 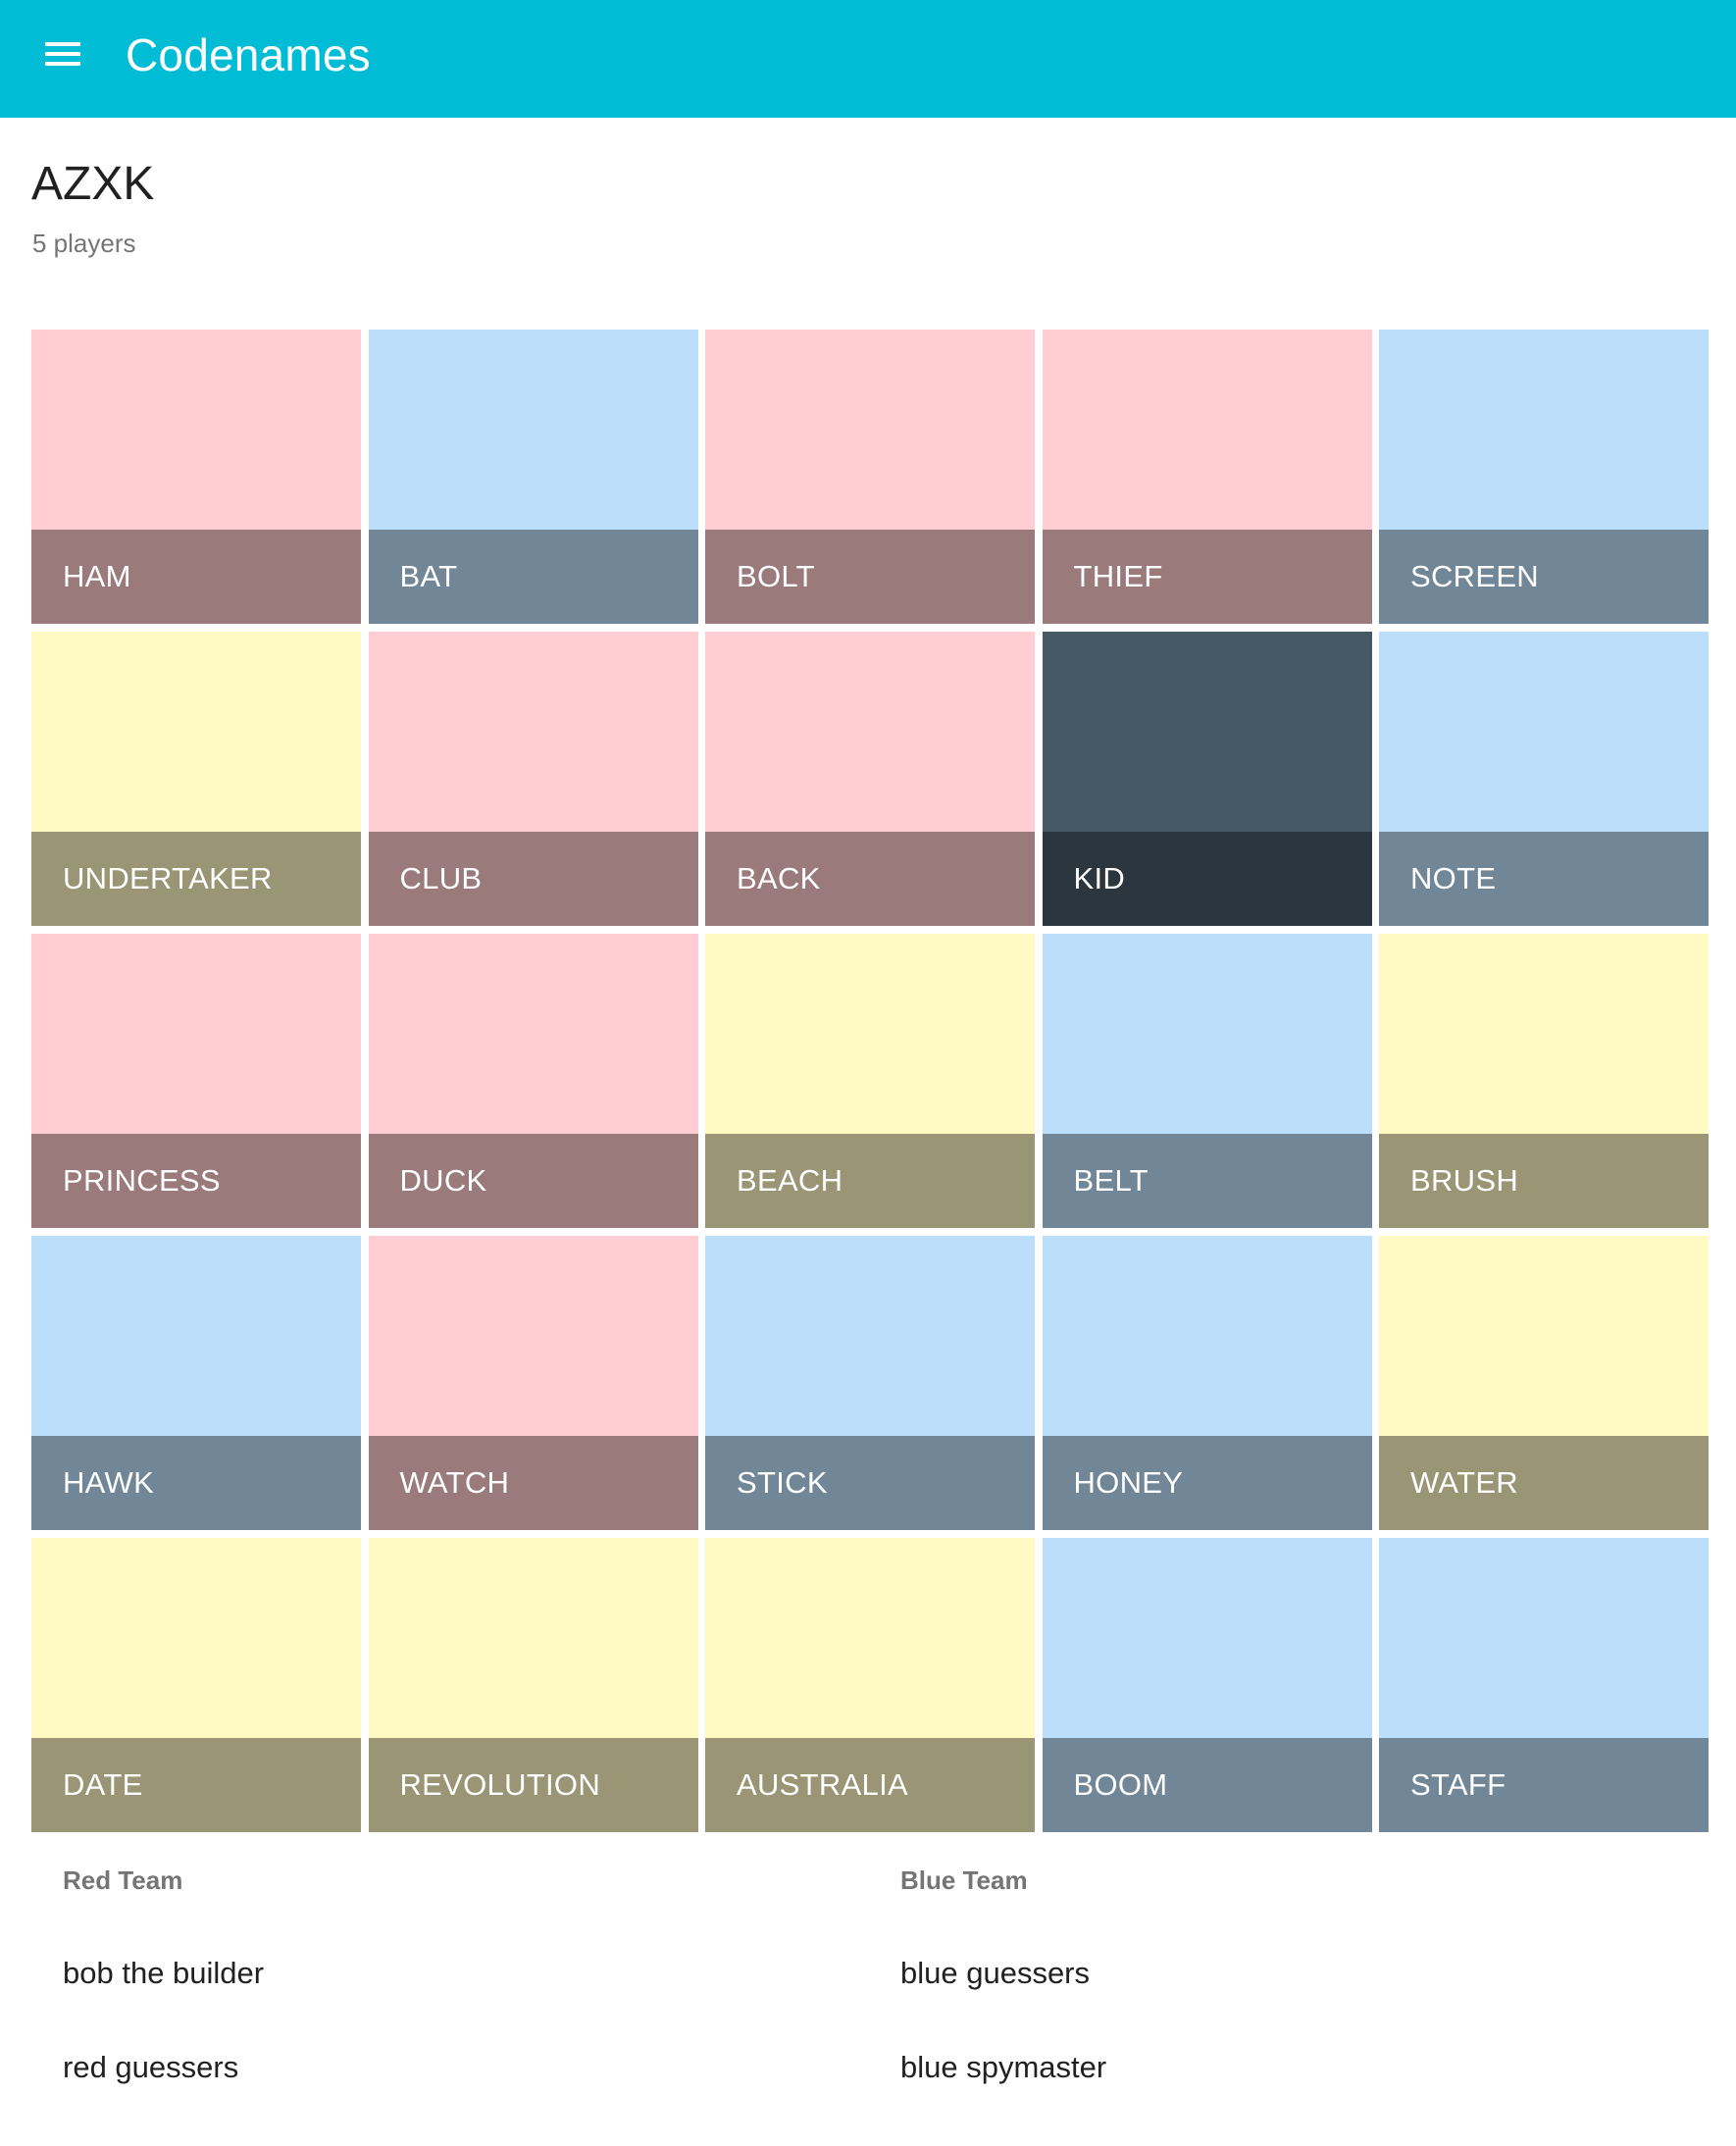 I want to click on word-card-label-band: NOTE, so click(x=1544, y=879).